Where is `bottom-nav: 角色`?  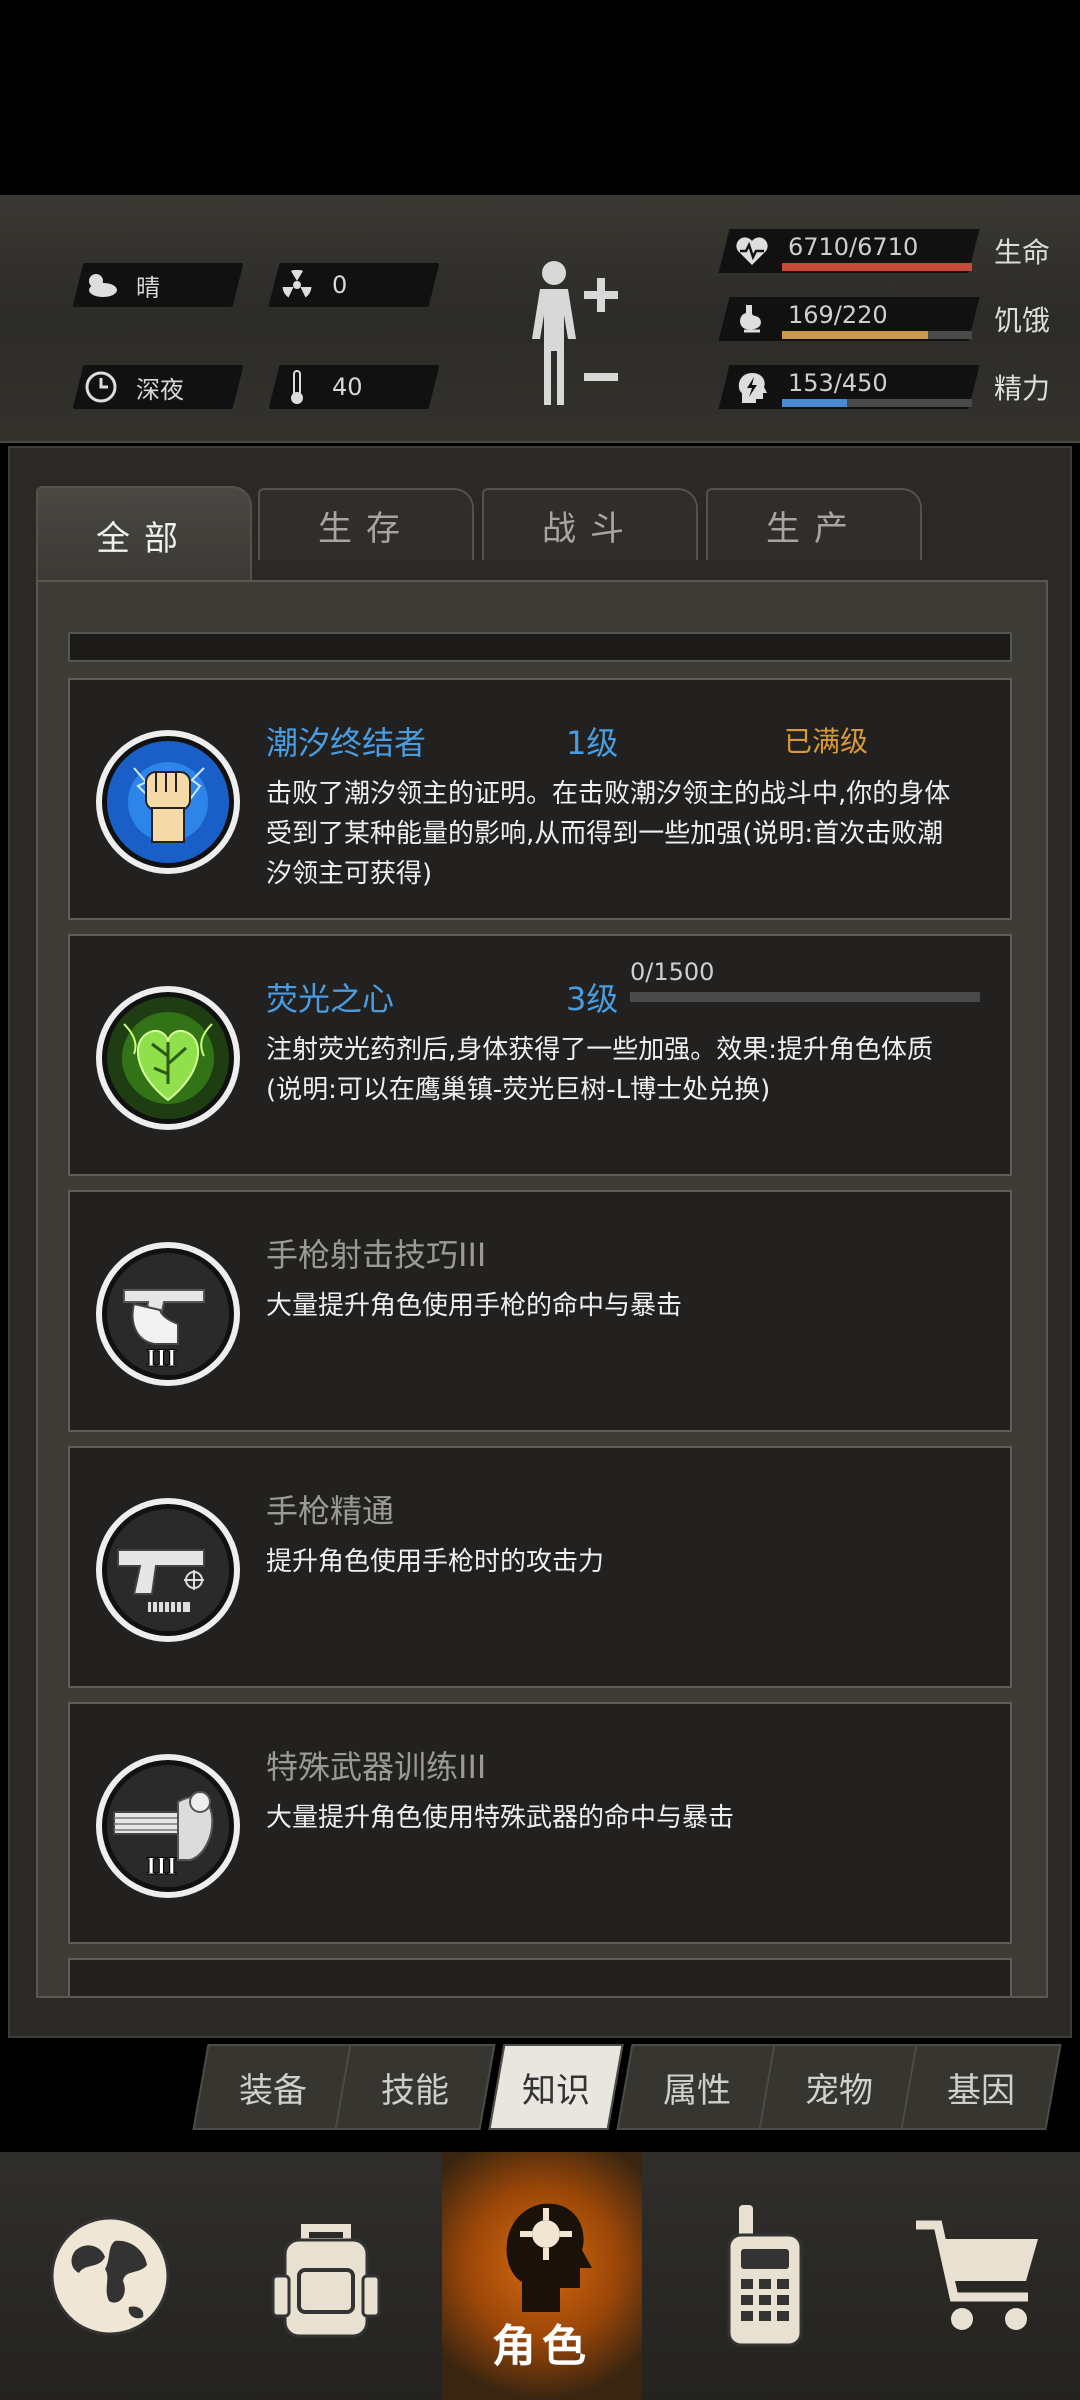 bottom-nav: 角色 is located at coordinates (540, 2276).